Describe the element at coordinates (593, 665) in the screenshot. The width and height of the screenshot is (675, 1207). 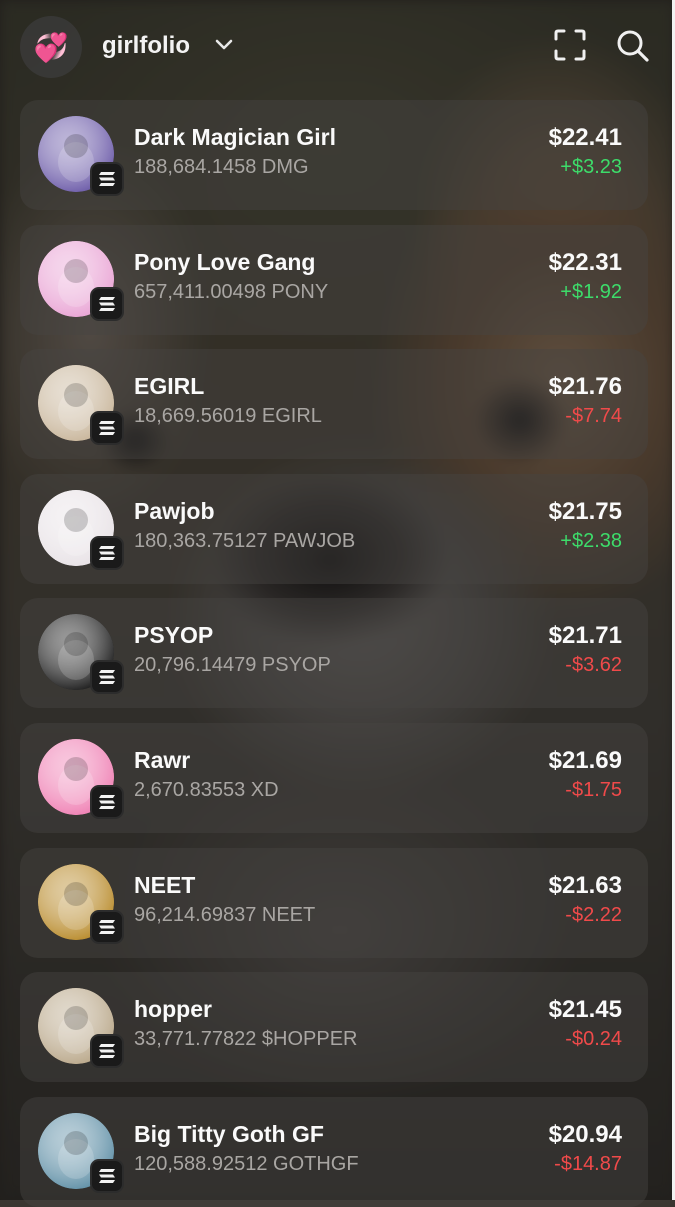
I see `token-change: -$3.62` at that location.